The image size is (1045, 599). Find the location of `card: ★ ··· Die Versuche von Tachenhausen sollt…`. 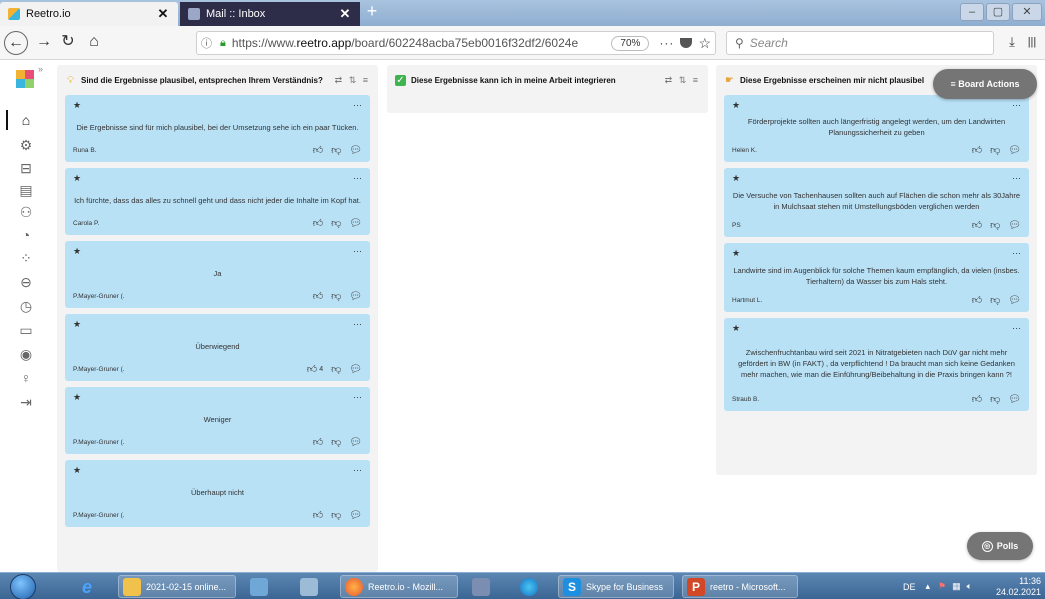

card: ★ ··· Die Versuche von Tachenhausen sollt… is located at coordinates (876, 202).